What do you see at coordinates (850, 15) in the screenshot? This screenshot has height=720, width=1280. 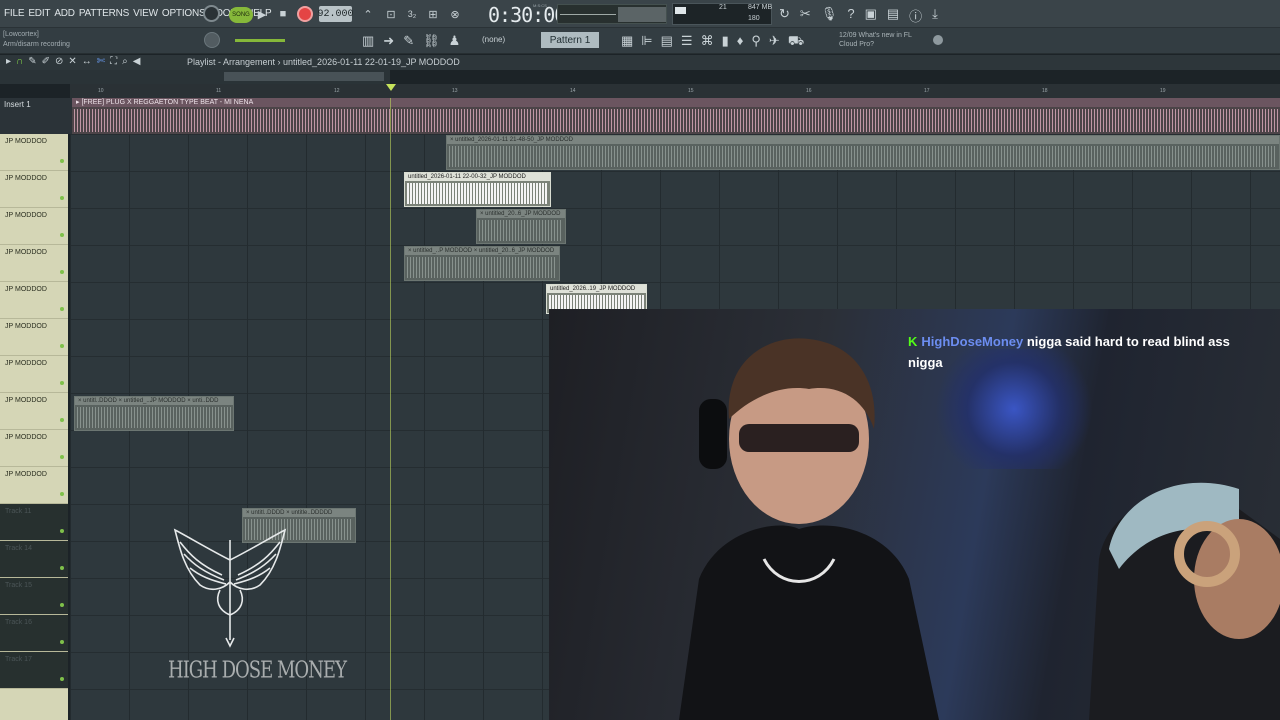 I see `help-icon: ?` at bounding box center [850, 15].